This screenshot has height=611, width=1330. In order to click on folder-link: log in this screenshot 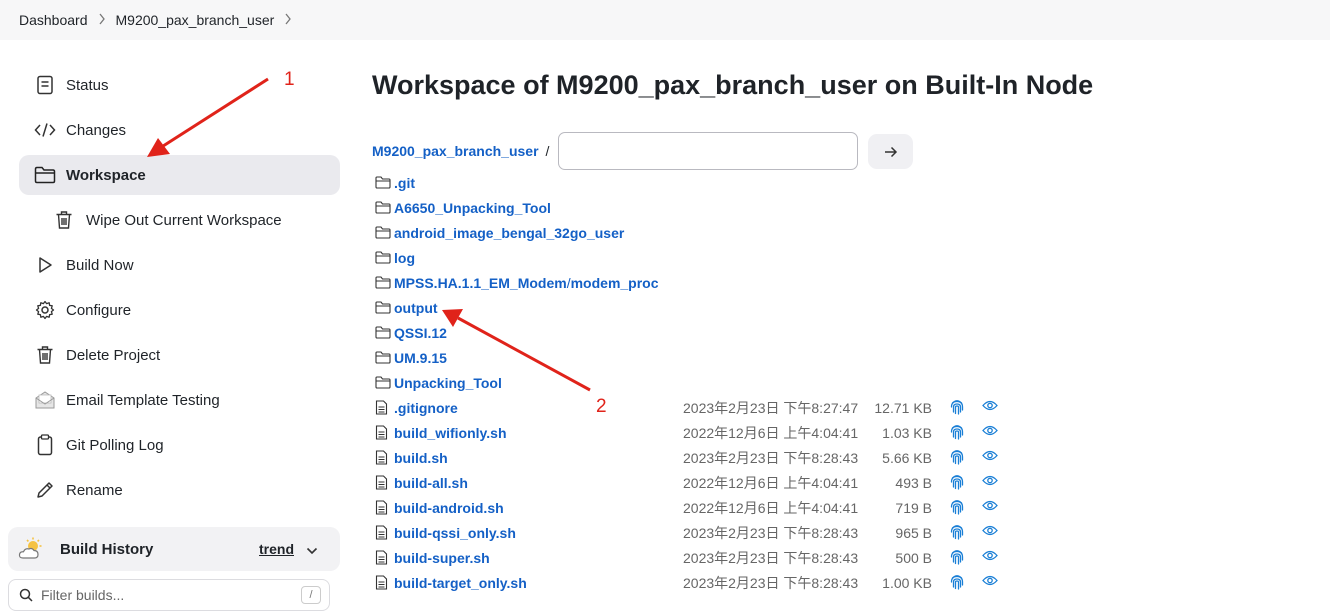, I will do `click(404, 258)`.